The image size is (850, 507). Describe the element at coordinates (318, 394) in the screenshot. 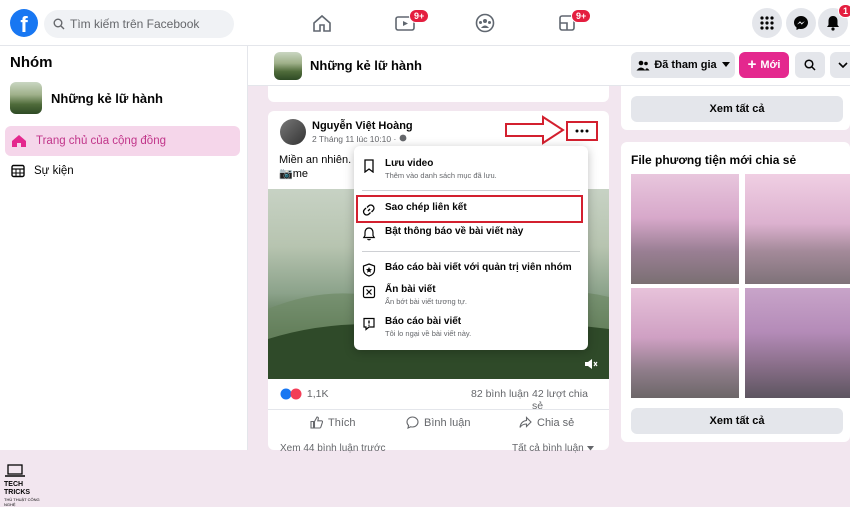

I see `reaction-count: 1,1K` at that location.